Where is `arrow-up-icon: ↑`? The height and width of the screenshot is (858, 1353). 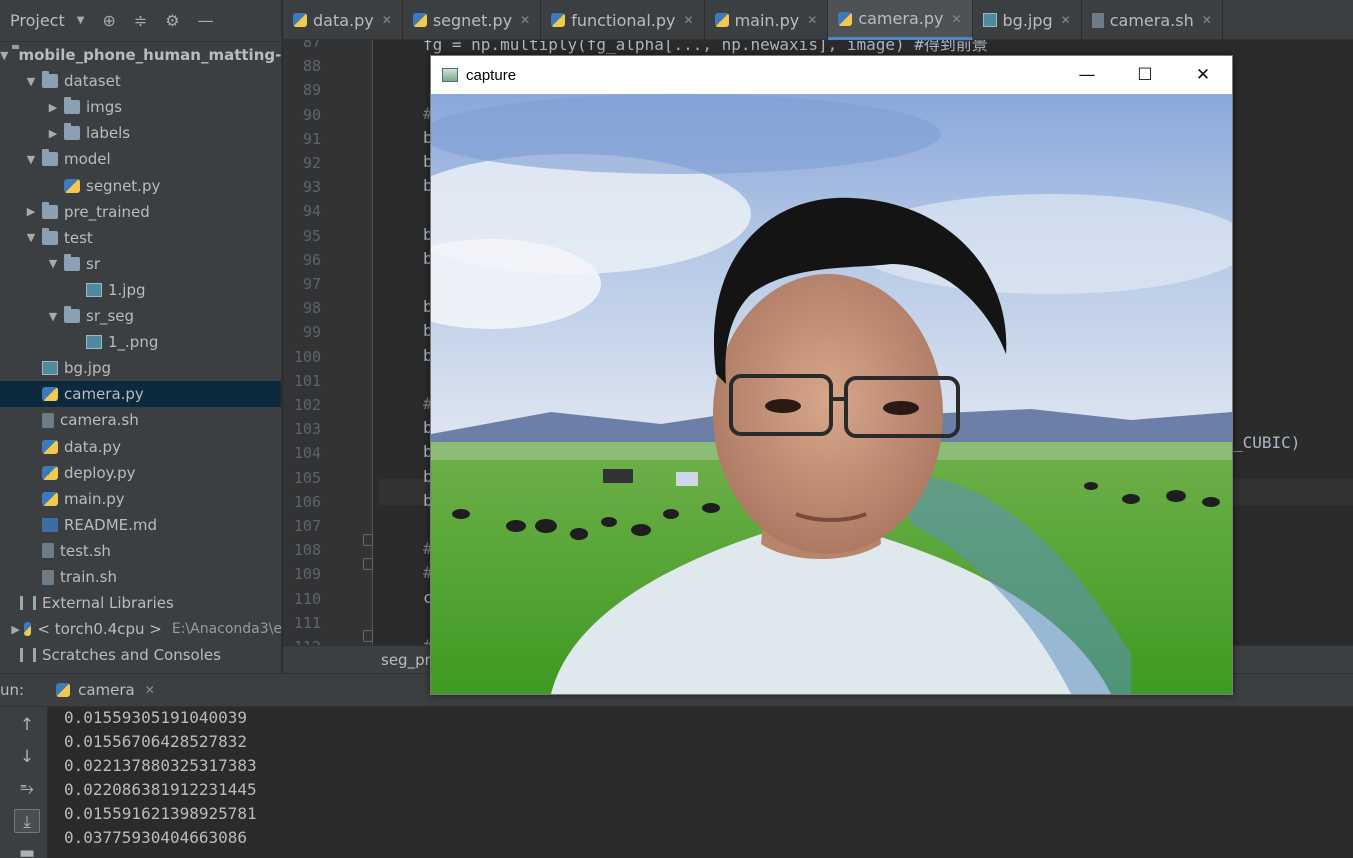
arrow-up-icon: ↑ is located at coordinates (27, 725).